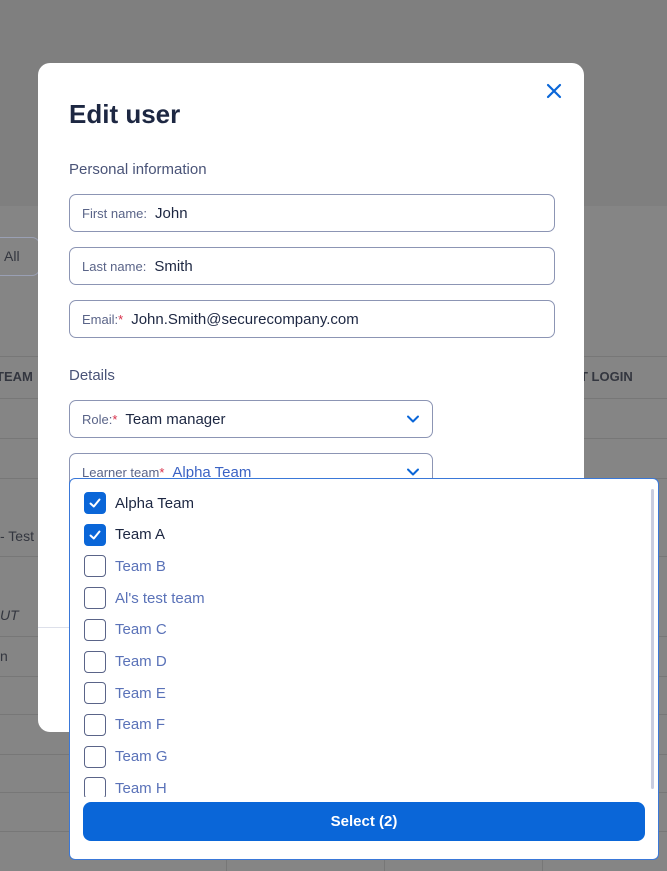 The height and width of the screenshot is (871, 667). What do you see at coordinates (141, 661) in the screenshot?
I see `team-option-label: Team D` at bounding box center [141, 661].